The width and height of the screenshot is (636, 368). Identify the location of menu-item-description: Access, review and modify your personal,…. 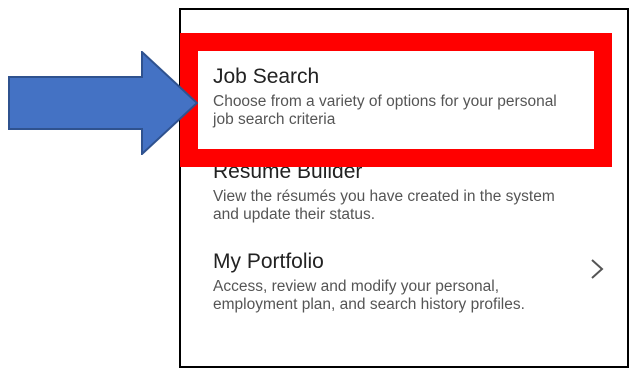
(369, 295).